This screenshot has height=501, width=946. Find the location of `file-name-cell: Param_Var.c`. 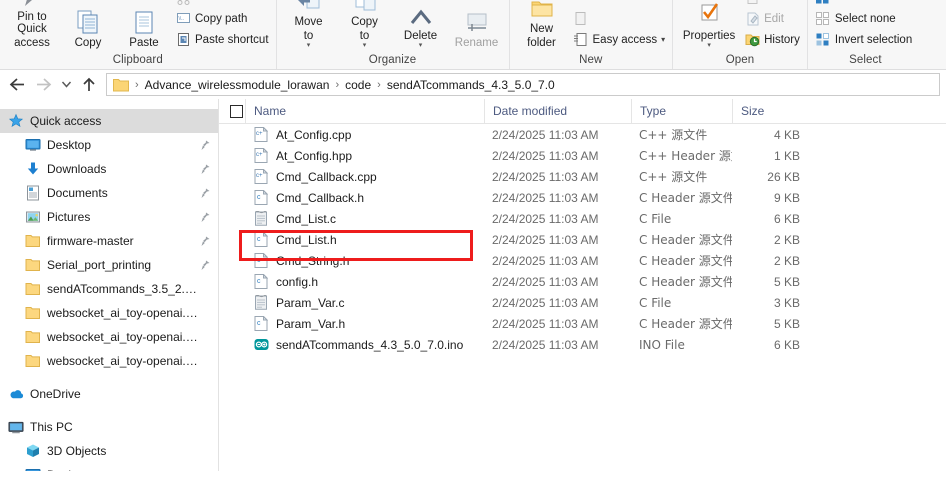

file-name-cell: Param_Var.c is located at coordinates (364, 303).